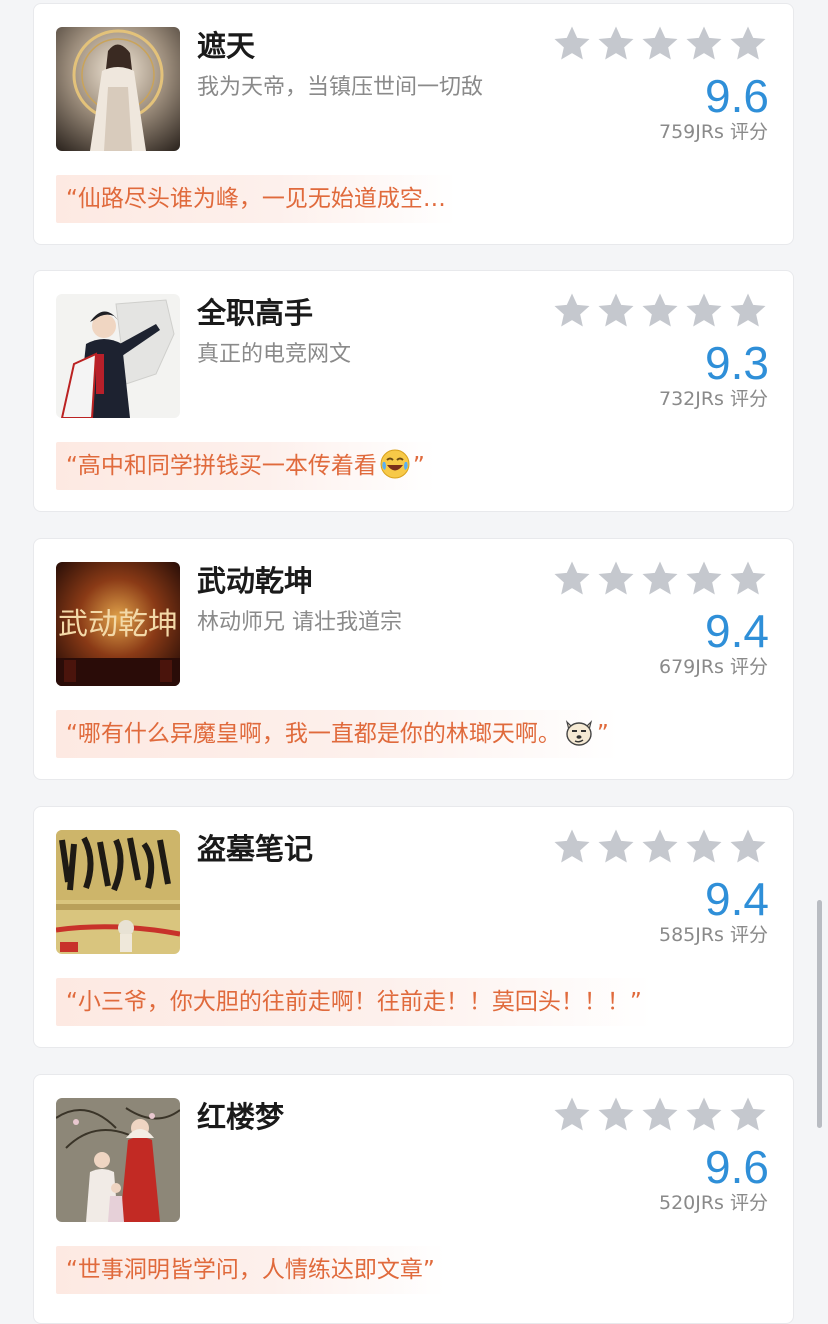  What do you see at coordinates (713, 132) in the screenshot?
I see `rating-count: 759JRs 评分` at bounding box center [713, 132].